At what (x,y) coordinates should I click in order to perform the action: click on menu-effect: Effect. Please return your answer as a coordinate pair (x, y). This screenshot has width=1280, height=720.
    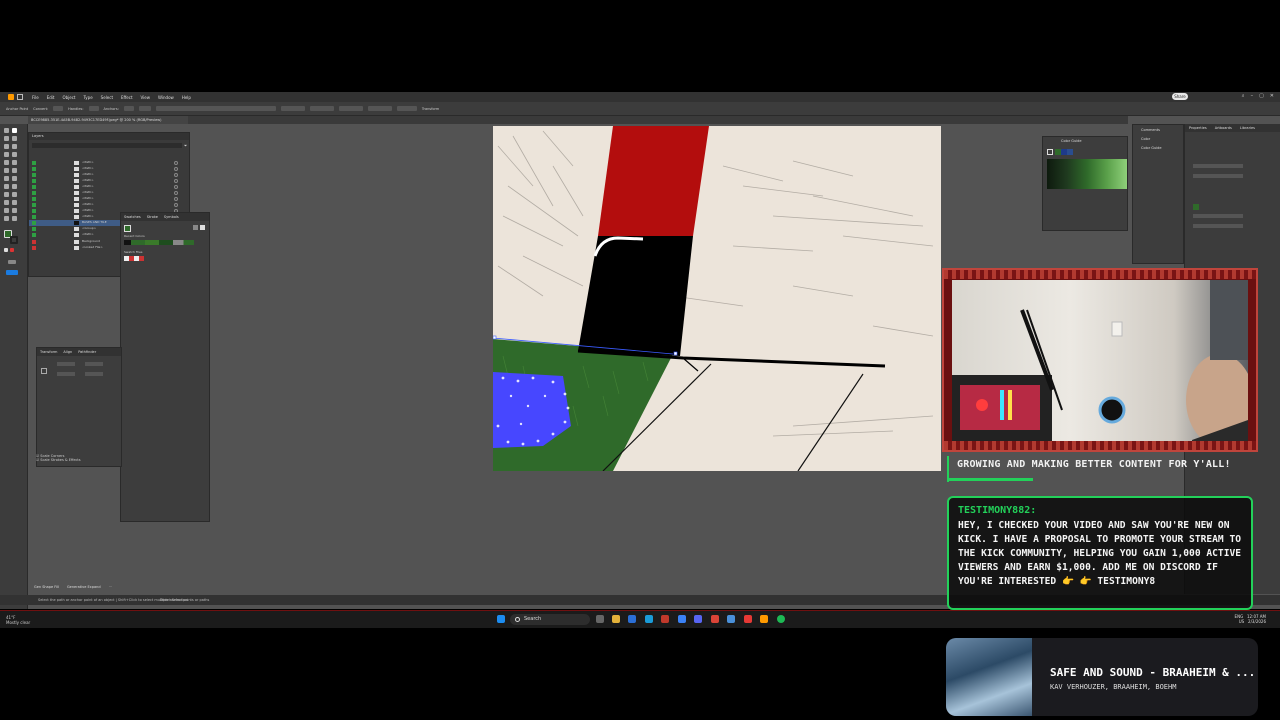
    Looking at the image, I should click on (127, 97).